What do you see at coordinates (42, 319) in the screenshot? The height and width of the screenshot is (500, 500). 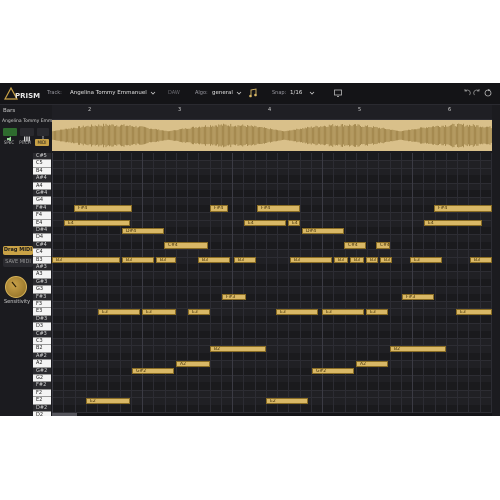 I see `piano-key: D#3` at bounding box center [42, 319].